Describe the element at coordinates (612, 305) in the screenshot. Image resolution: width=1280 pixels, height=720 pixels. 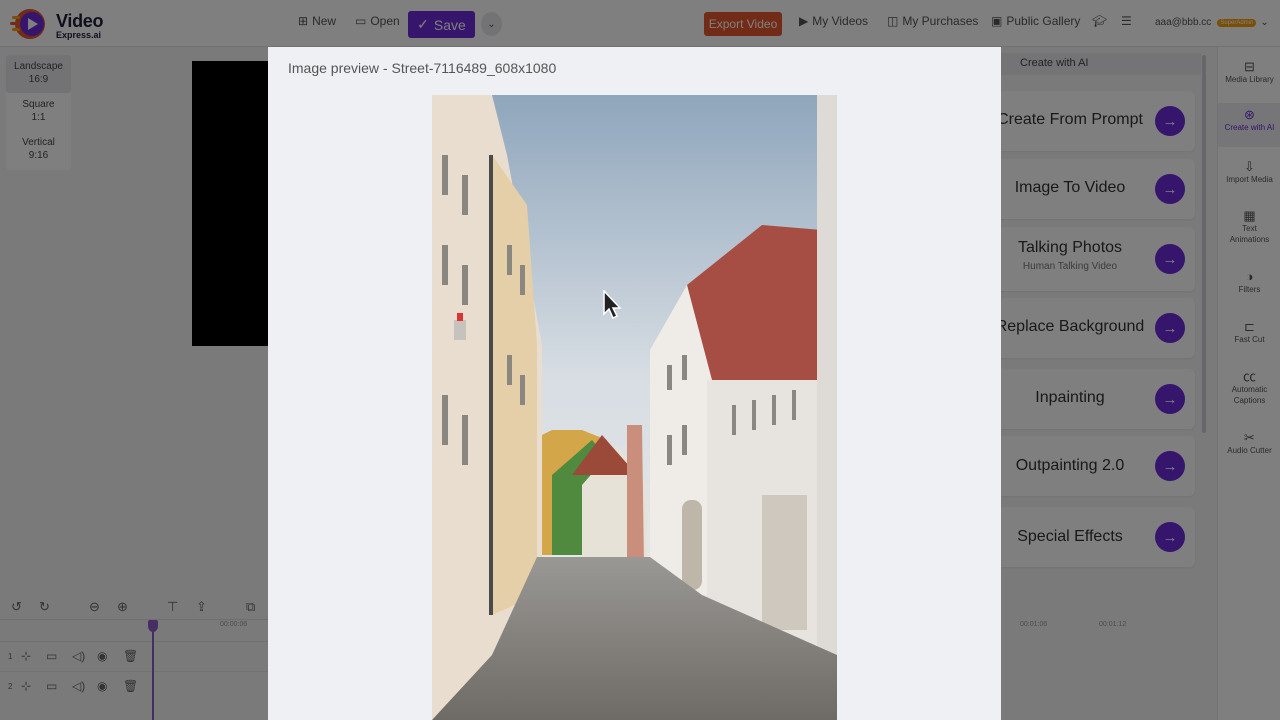
I see `mouse-cursor-icon` at that location.